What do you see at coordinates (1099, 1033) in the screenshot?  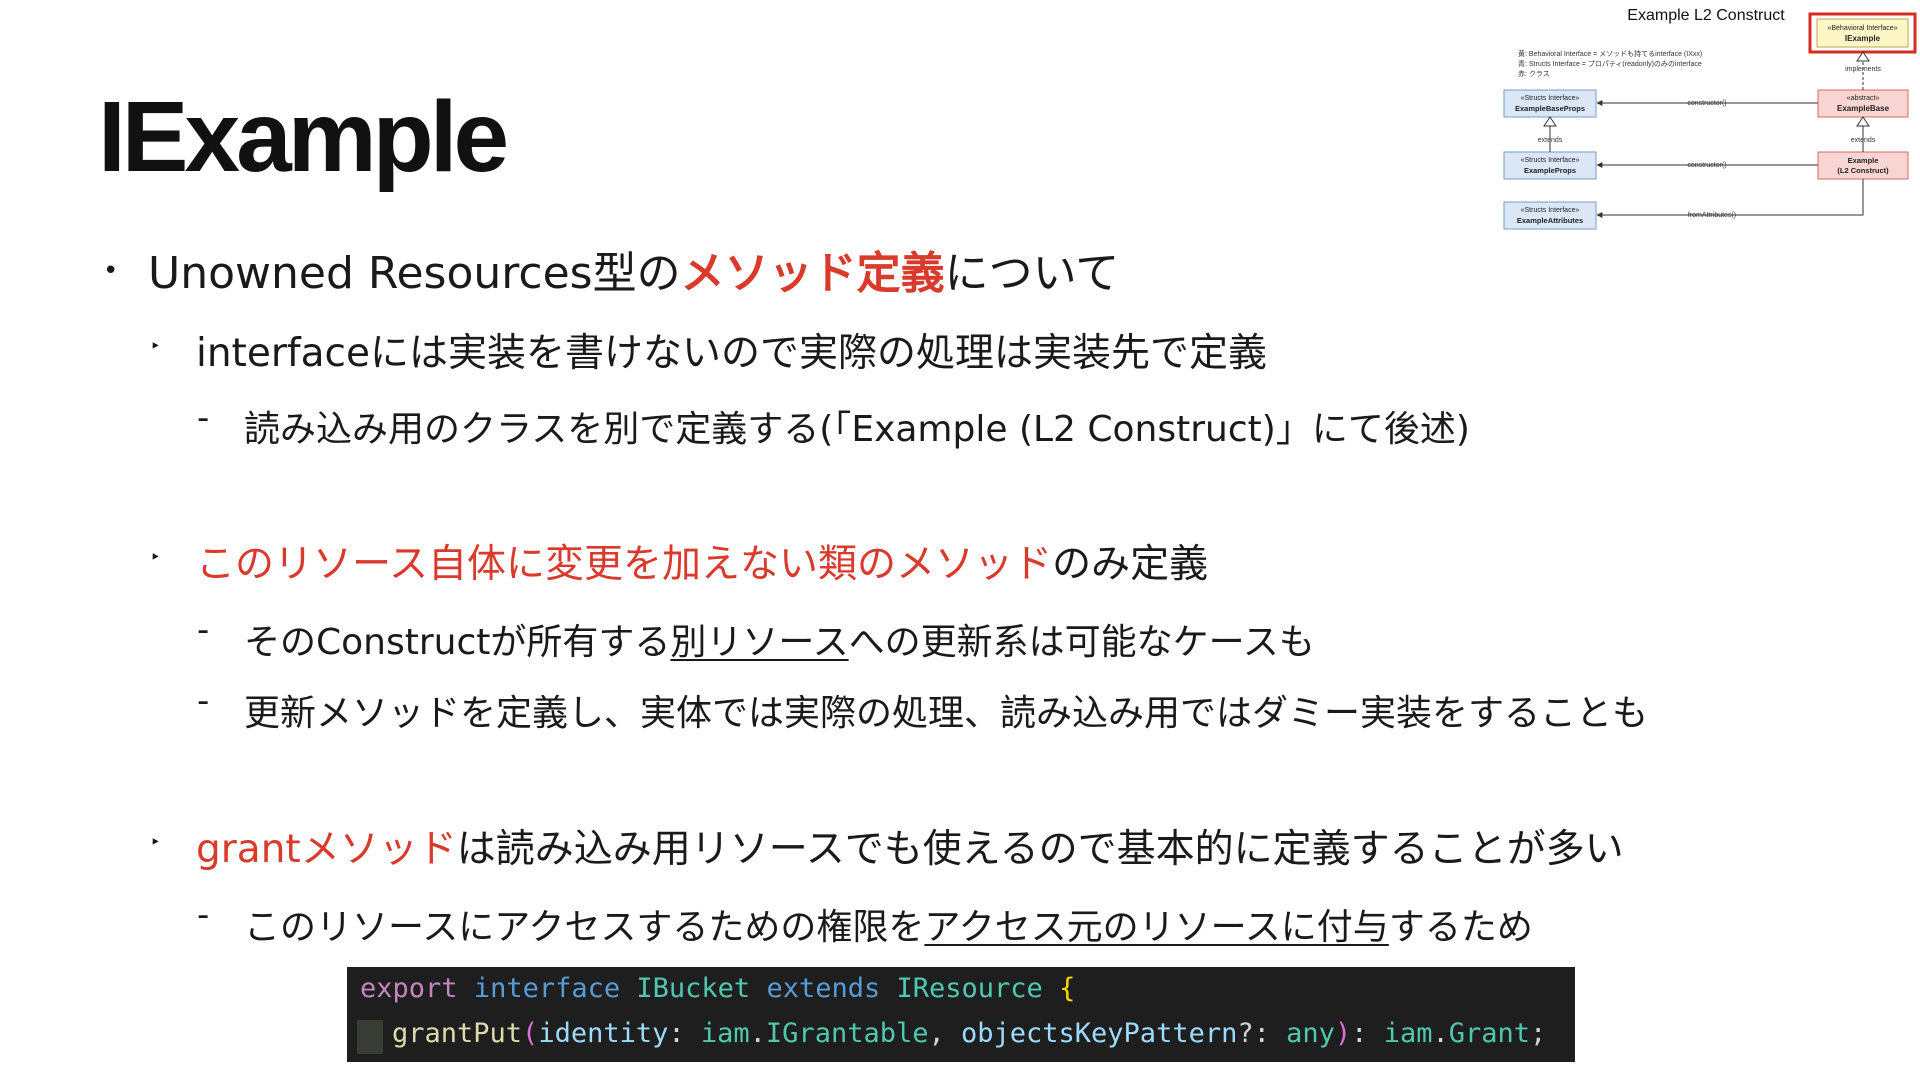 I see `code-param: objectsKeyPattern` at bounding box center [1099, 1033].